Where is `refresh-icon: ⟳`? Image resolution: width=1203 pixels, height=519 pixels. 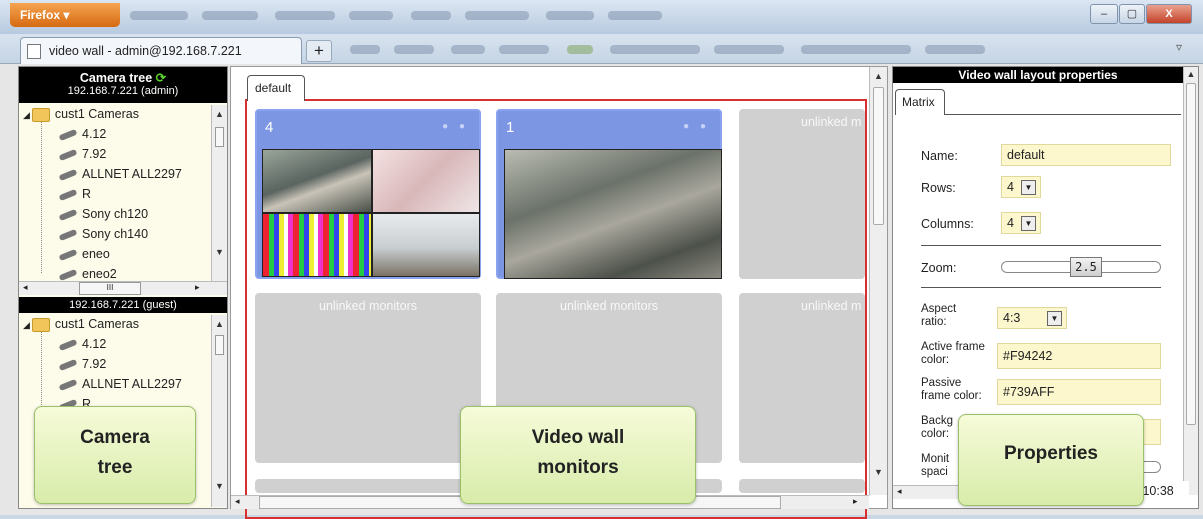
refresh-icon: ⟳ is located at coordinates (161, 78).